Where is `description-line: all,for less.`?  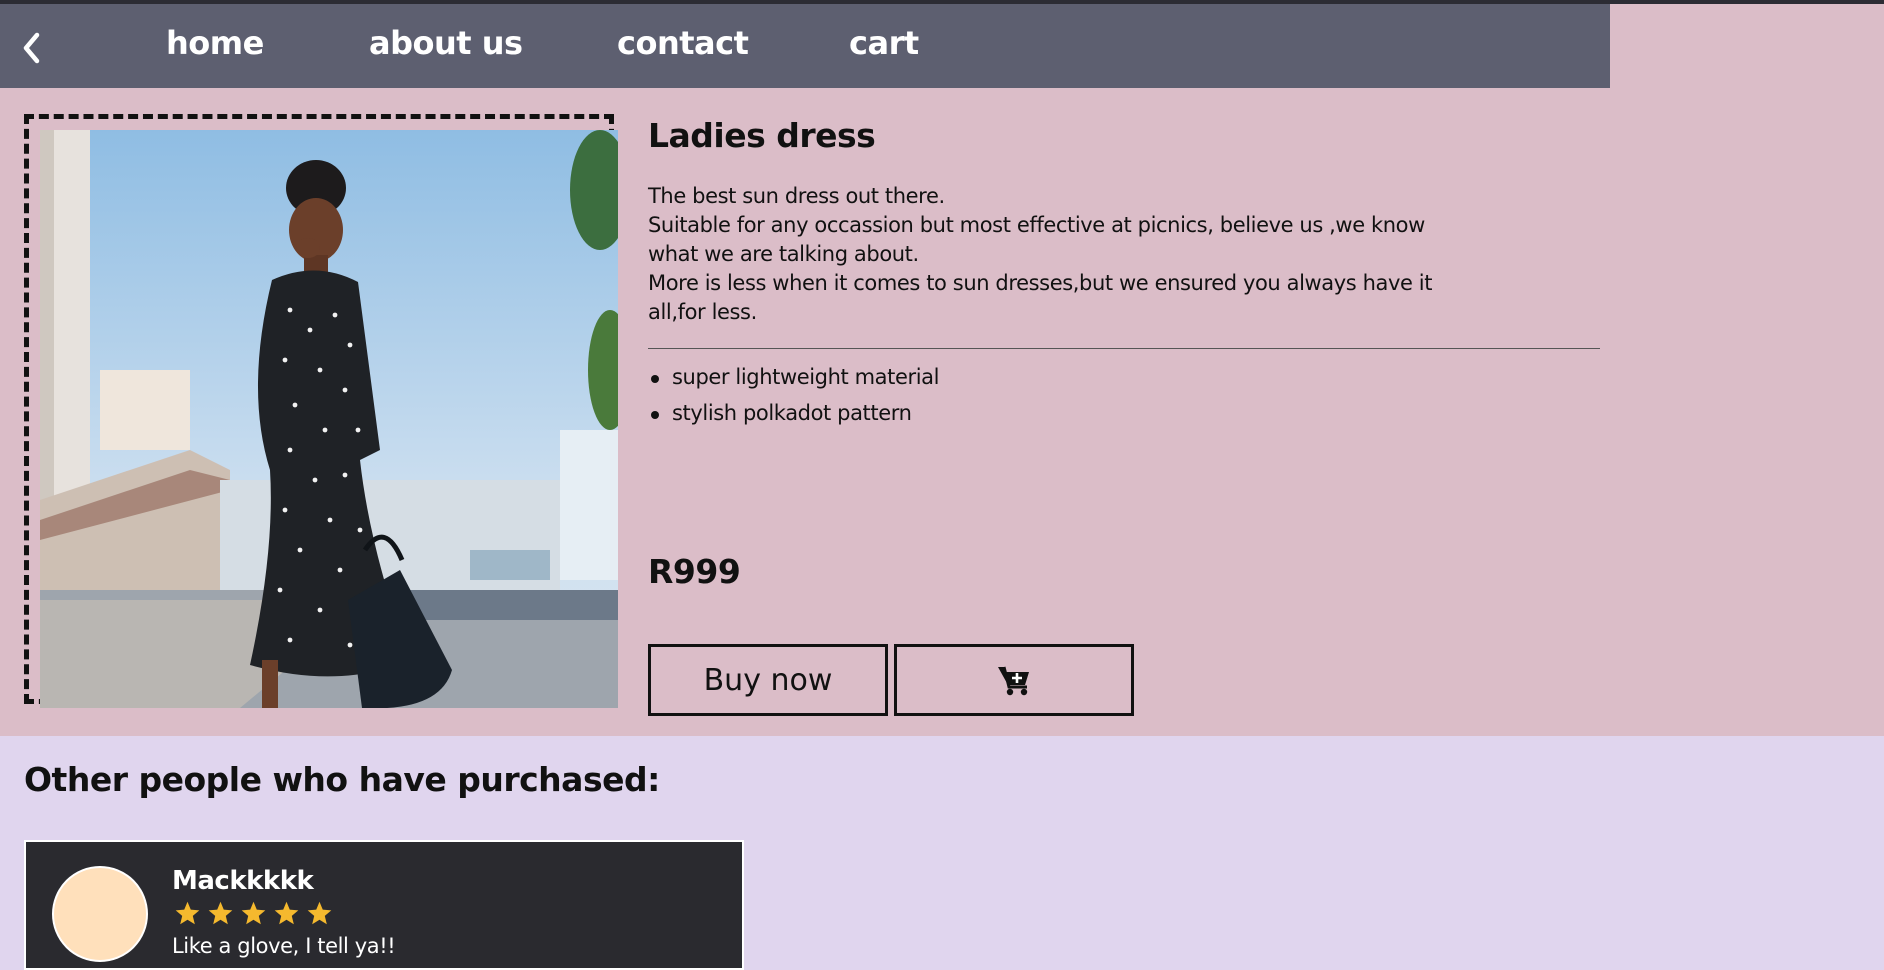 description-line: all,for less. is located at coordinates (702, 312).